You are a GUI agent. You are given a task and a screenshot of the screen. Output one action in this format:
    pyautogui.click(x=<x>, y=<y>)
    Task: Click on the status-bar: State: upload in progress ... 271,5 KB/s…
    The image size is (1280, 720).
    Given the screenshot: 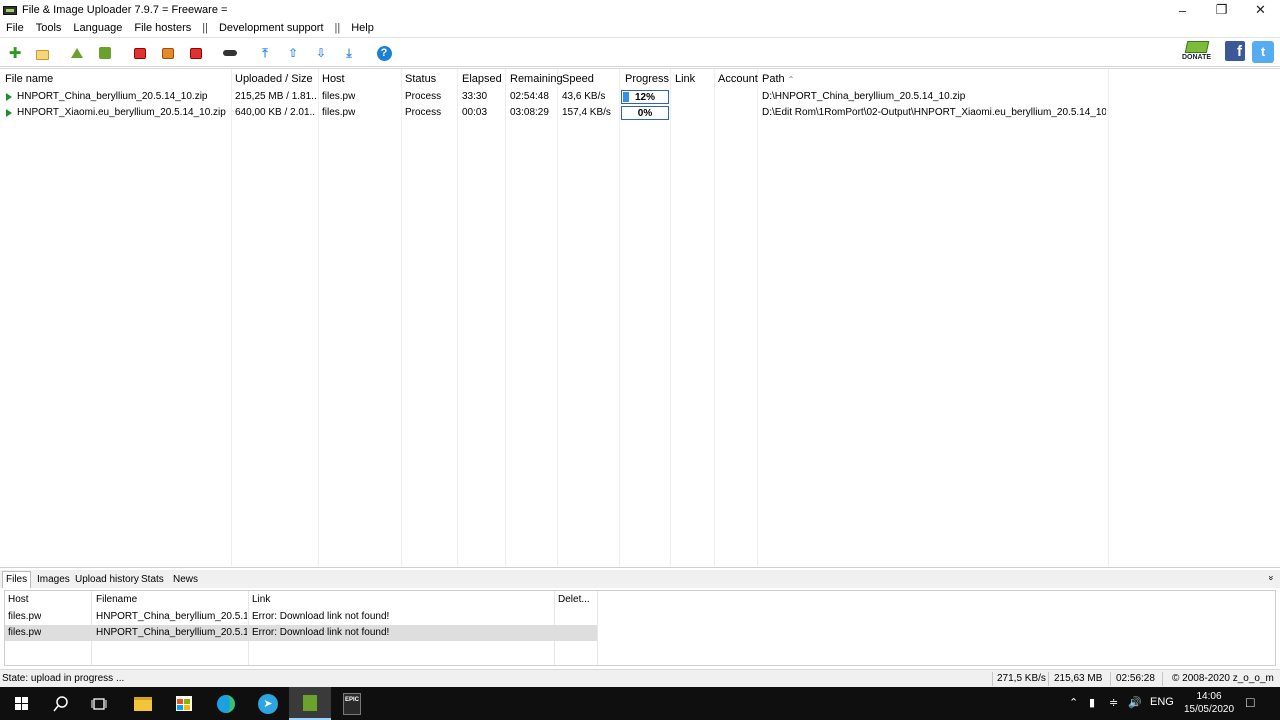 What is the action you would take?
    pyautogui.click(x=640, y=678)
    